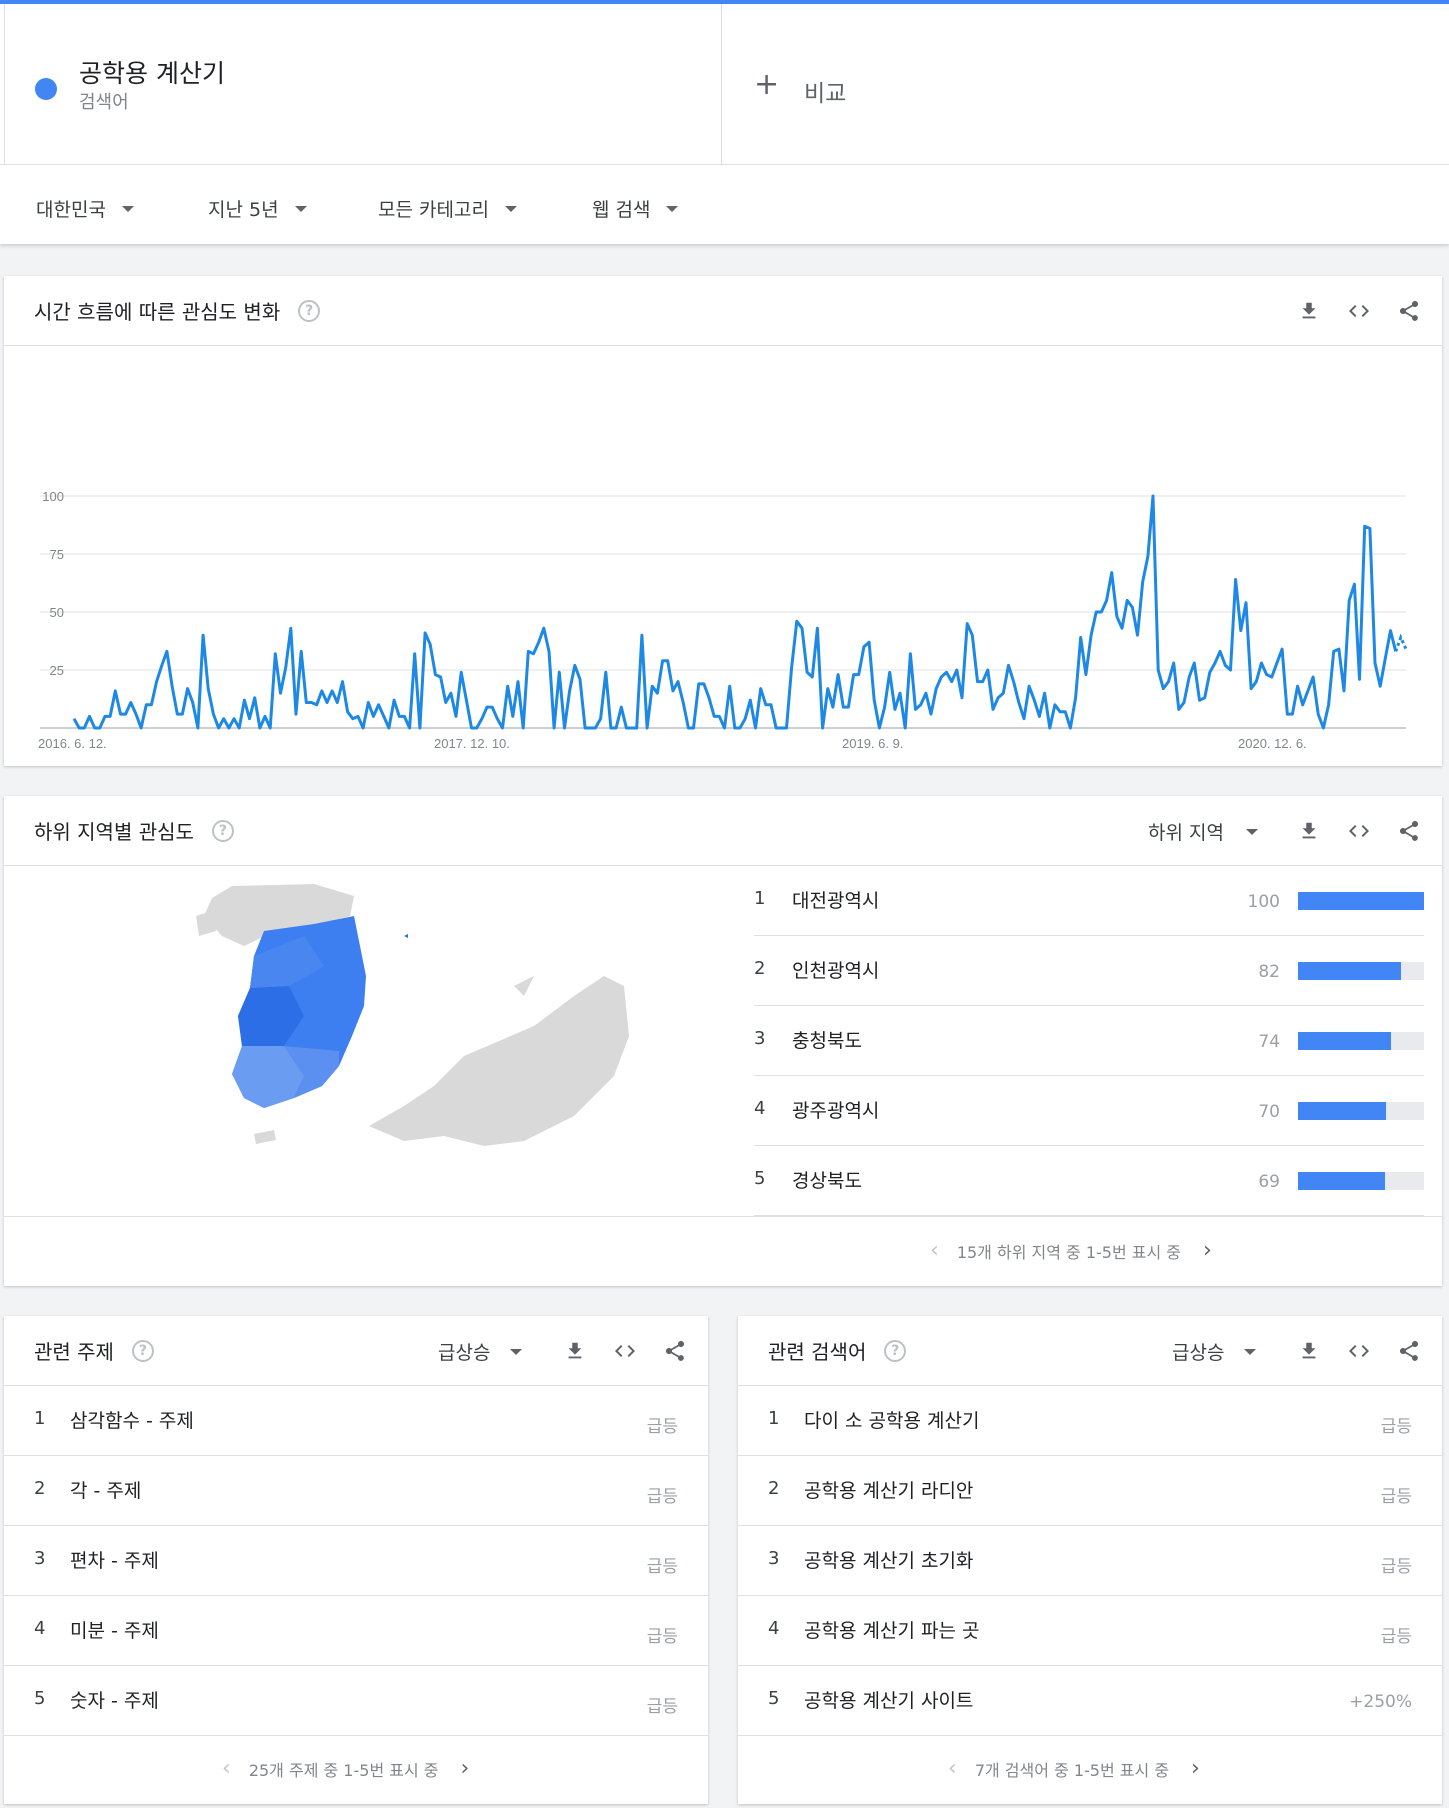 The height and width of the screenshot is (1808, 1449). I want to click on row-label: 공학용 계산기 파는 곳, so click(891, 1629).